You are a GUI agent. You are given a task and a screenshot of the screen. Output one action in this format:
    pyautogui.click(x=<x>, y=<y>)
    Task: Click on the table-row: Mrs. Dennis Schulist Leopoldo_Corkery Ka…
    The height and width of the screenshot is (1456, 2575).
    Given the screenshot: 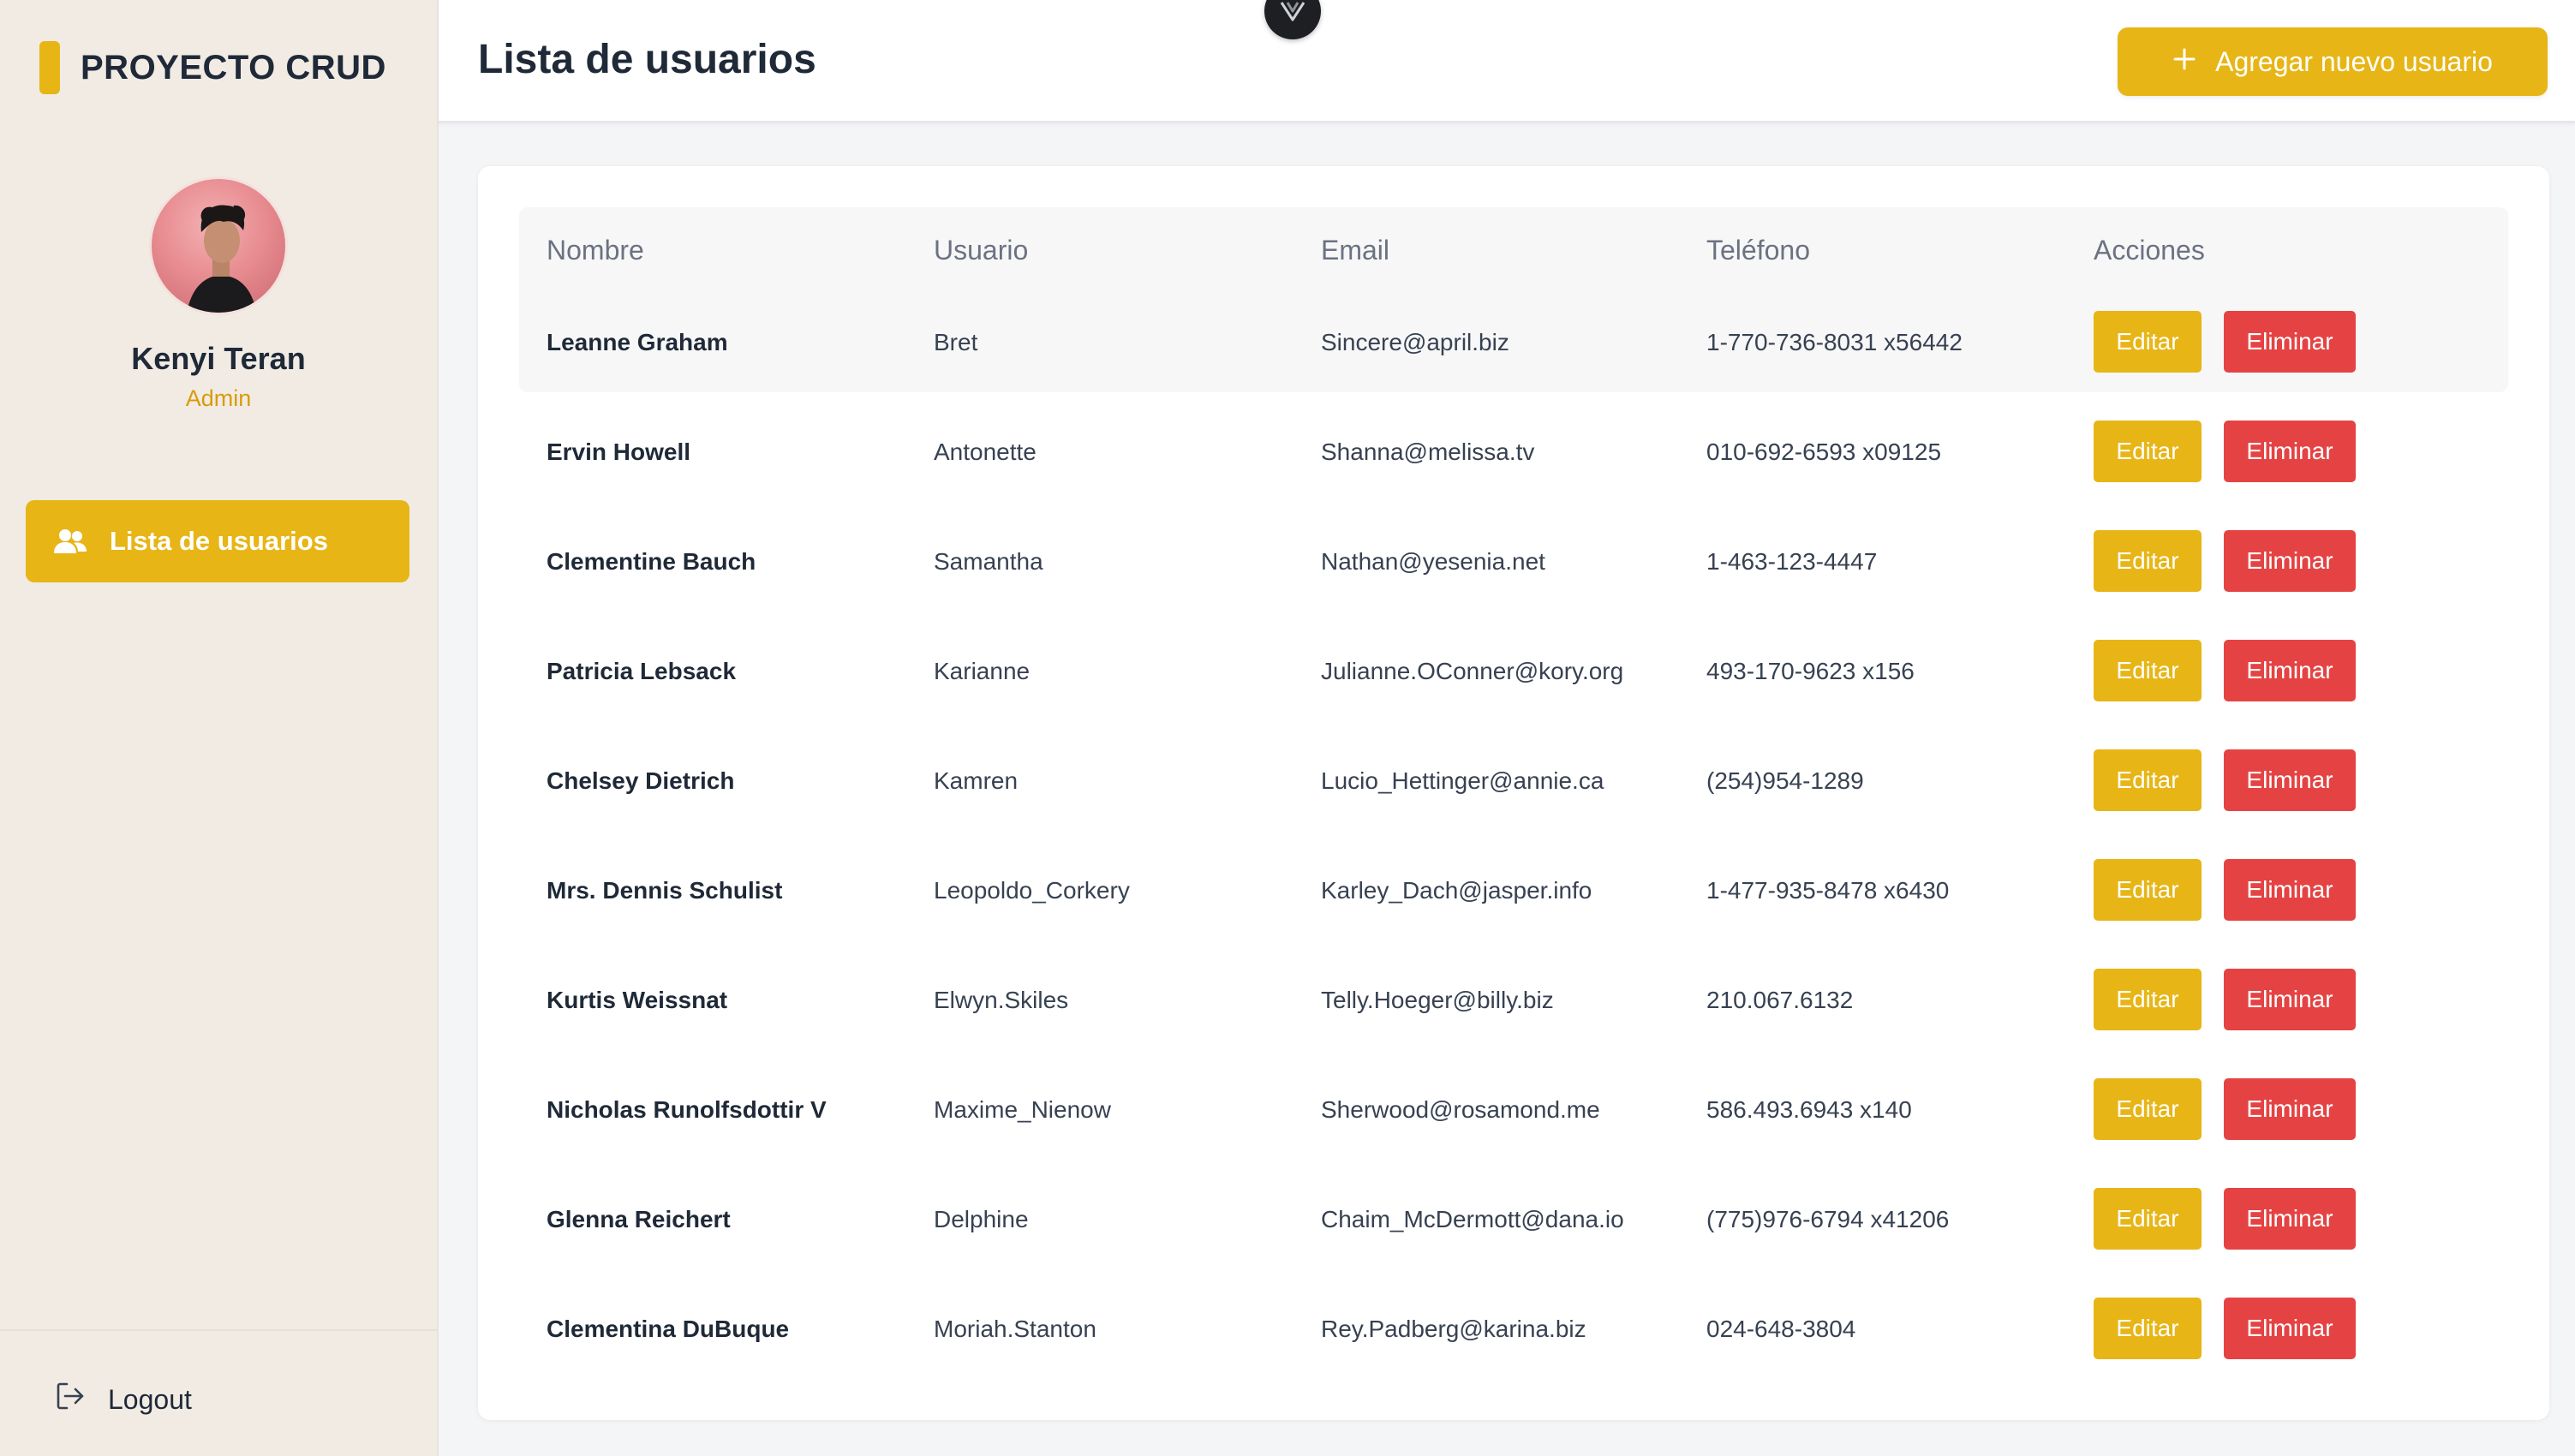 What is the action you would take?
    pyautogui.click(x=1513, y=890)
    